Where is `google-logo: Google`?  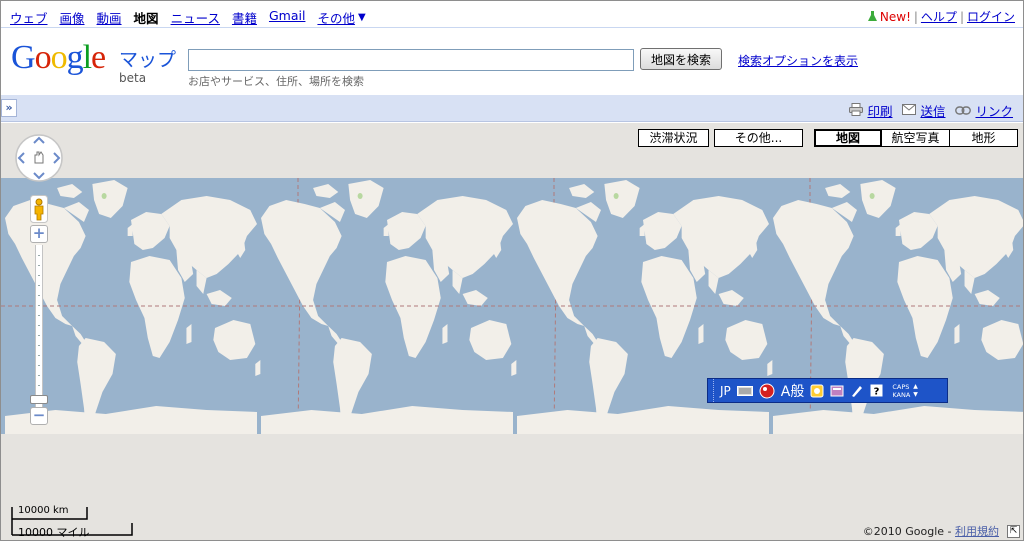
google-logo: Google is located at coordinates (58, 58).